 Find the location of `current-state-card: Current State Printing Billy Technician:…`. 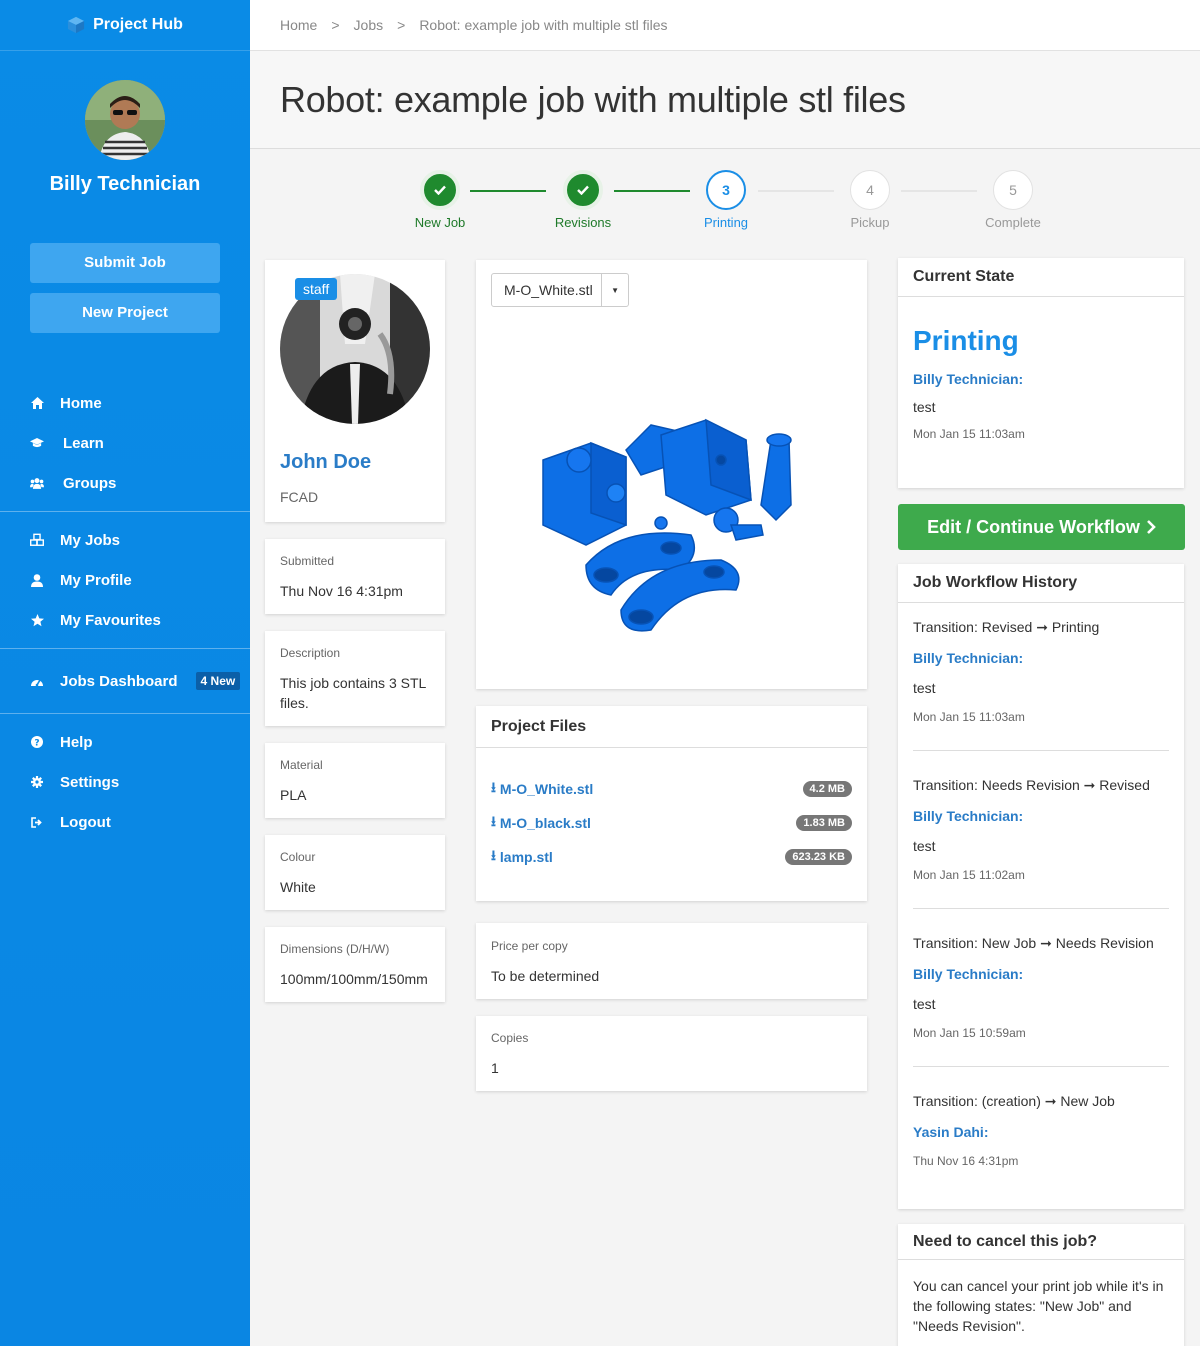

current-state-card: Current State Printing Billy Technician:… is located at coordinates (1041, 373).